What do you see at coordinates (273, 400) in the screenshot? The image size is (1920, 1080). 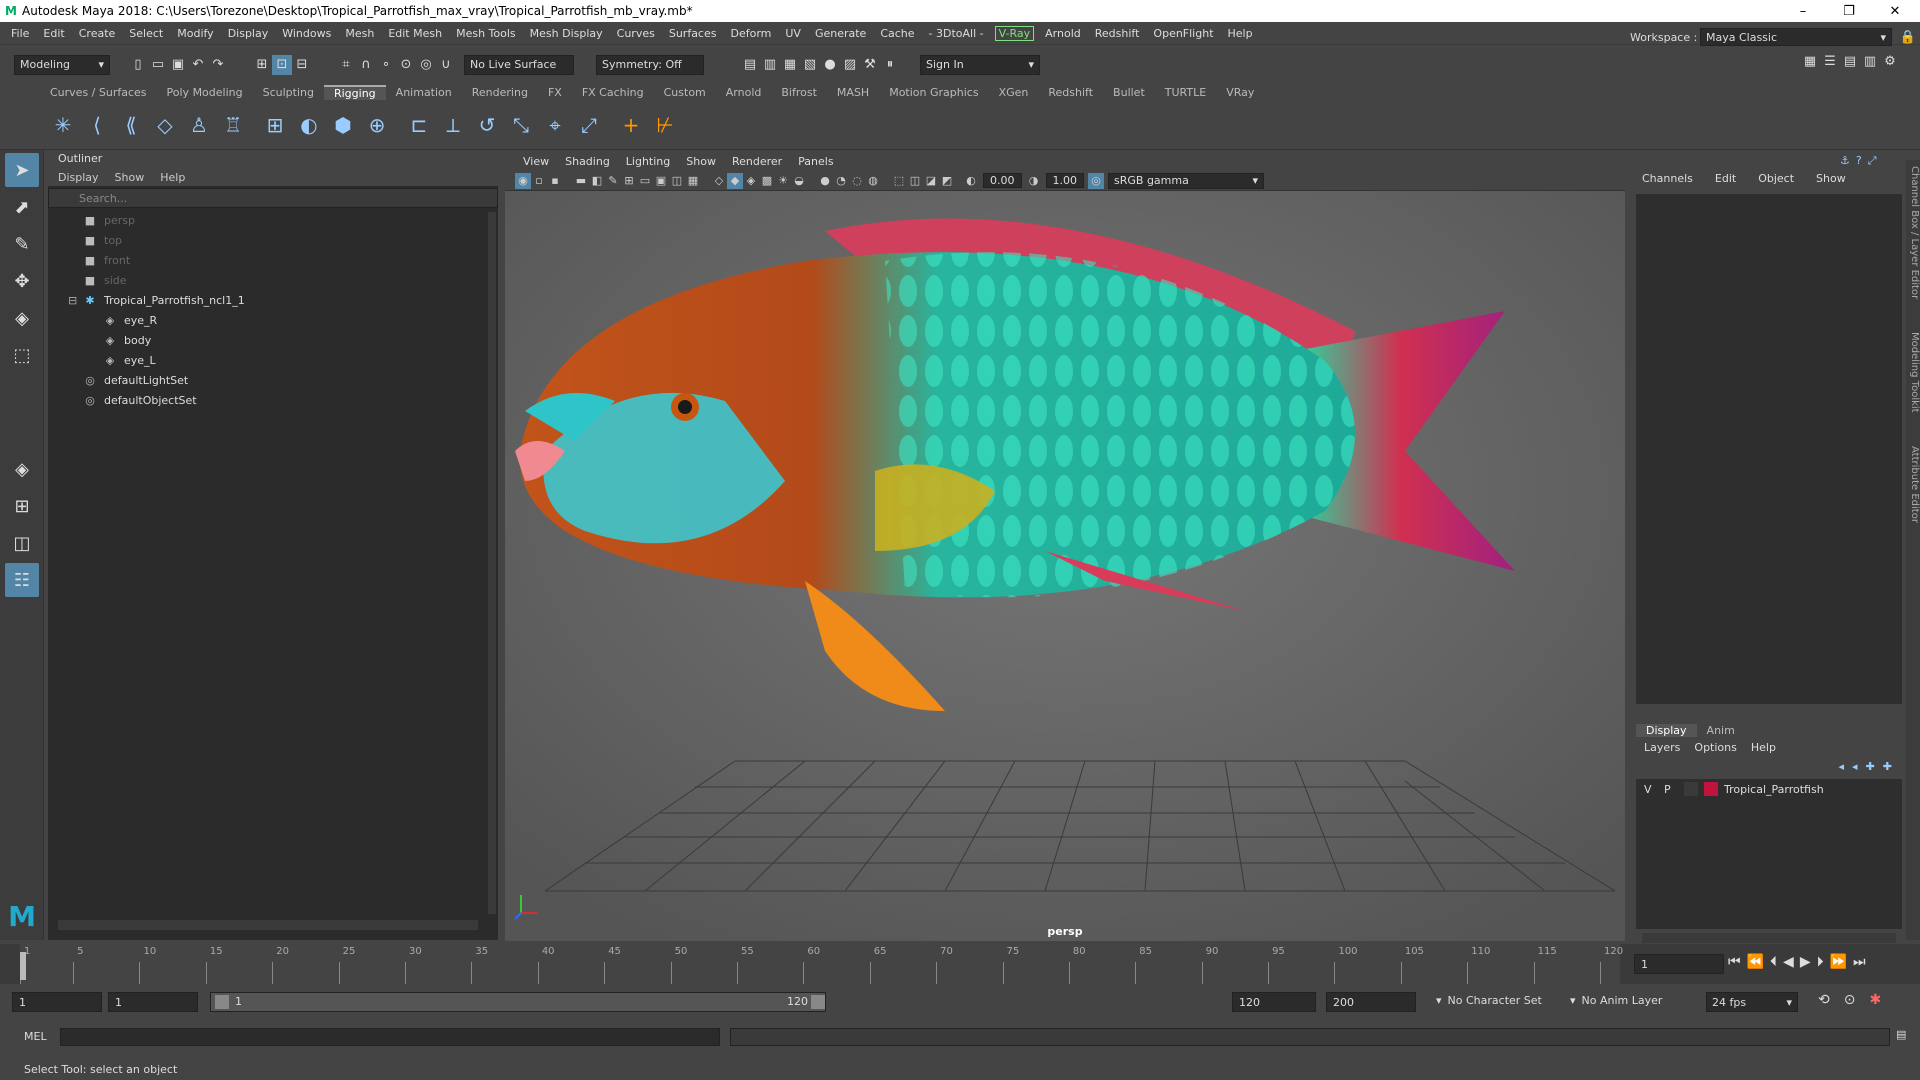 I see `outliner-item: ◎ defaultObjectSet` at bounding box center [273, 400].